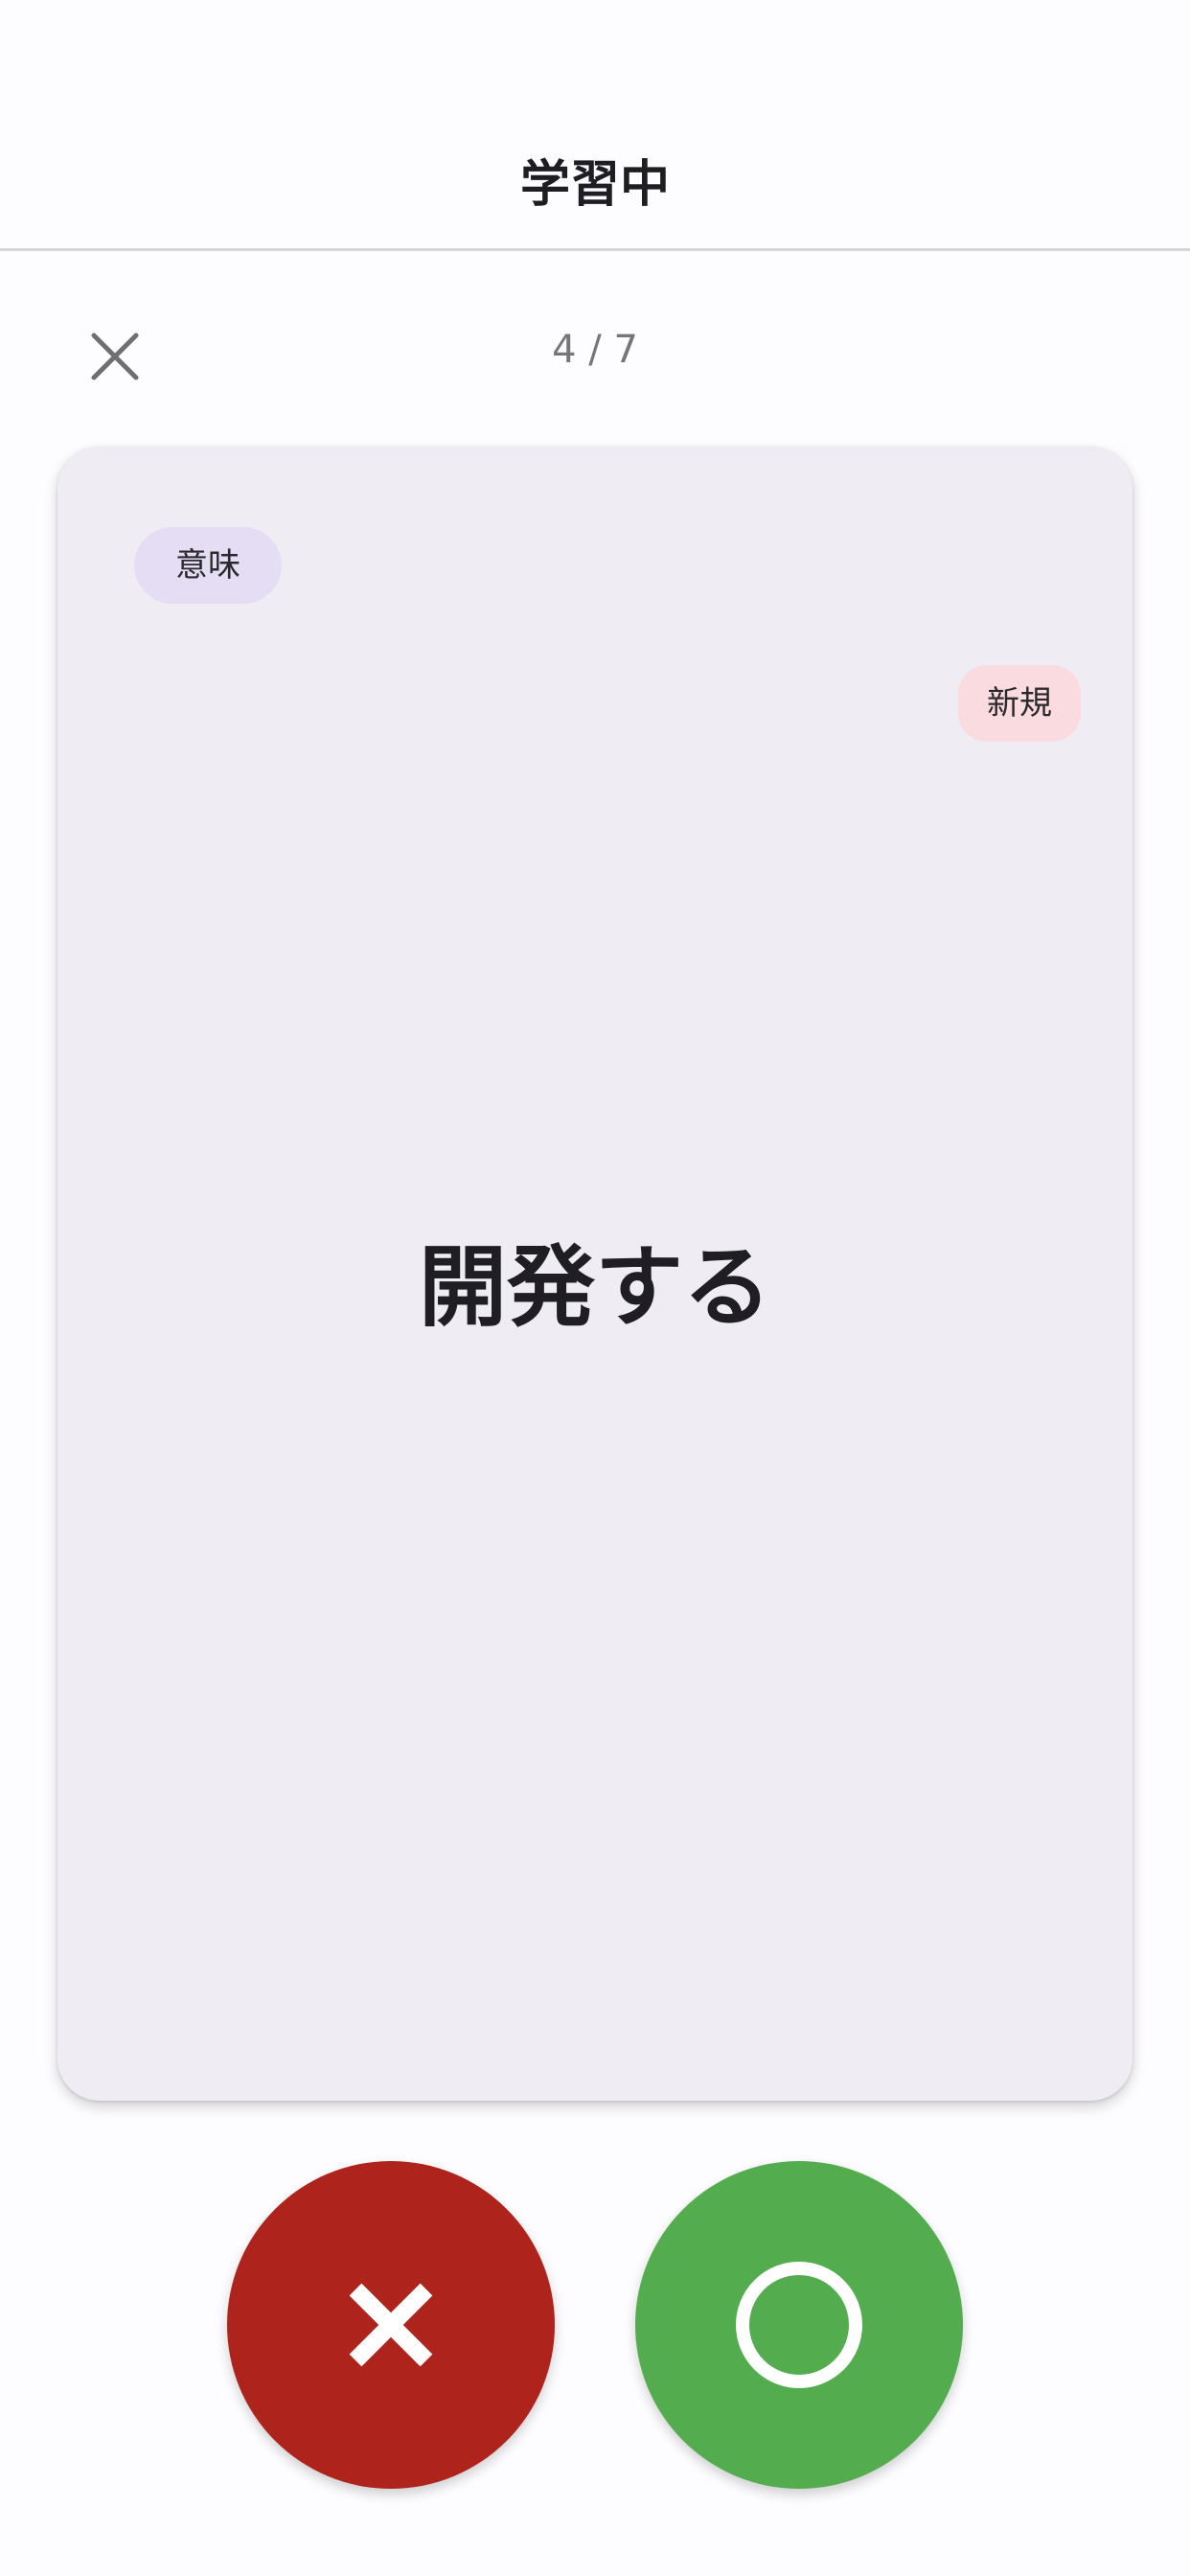  What do you see at coordinates (1019, 703) in the screenshot?
I see `card-status-chip: 新規` at bounding box center [1019, 703].